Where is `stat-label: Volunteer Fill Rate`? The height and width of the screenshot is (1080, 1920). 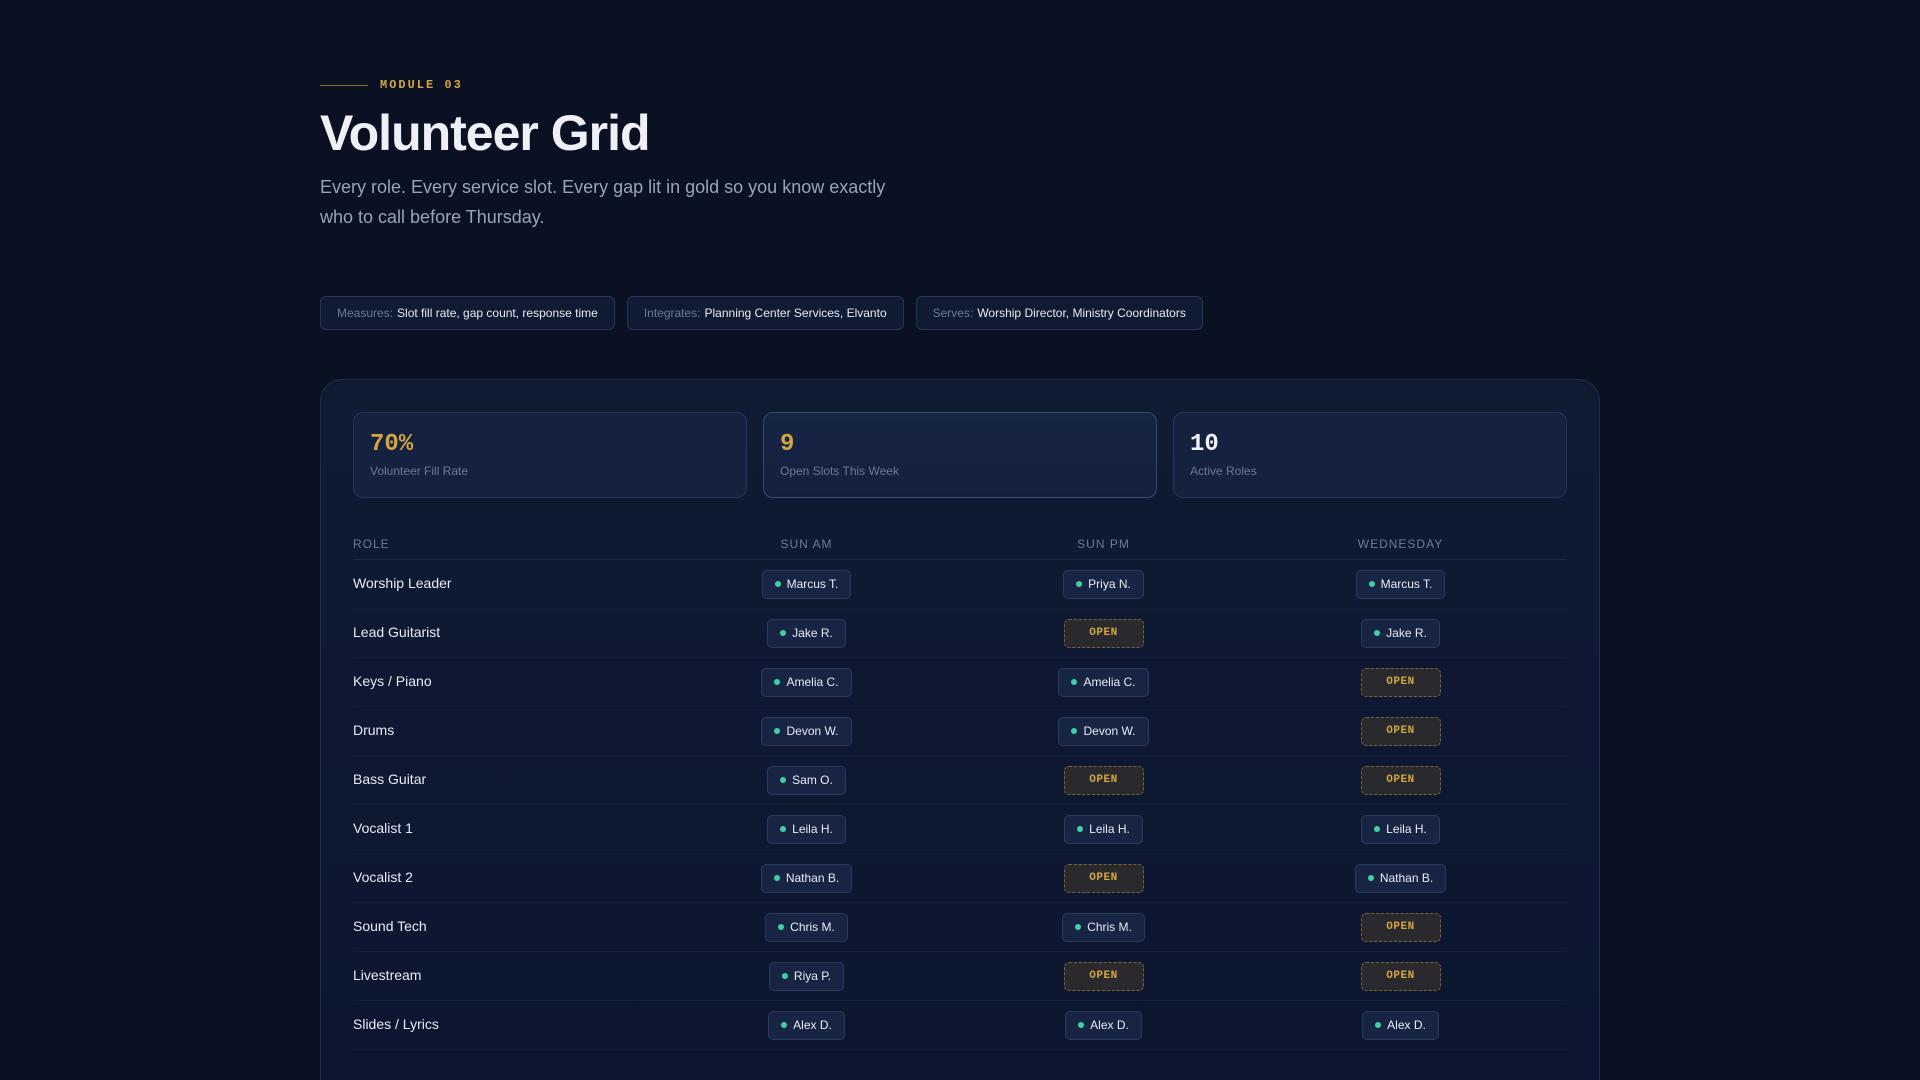 stat-label: Volunteer Fill Rate is located at coordinates (419, 471).